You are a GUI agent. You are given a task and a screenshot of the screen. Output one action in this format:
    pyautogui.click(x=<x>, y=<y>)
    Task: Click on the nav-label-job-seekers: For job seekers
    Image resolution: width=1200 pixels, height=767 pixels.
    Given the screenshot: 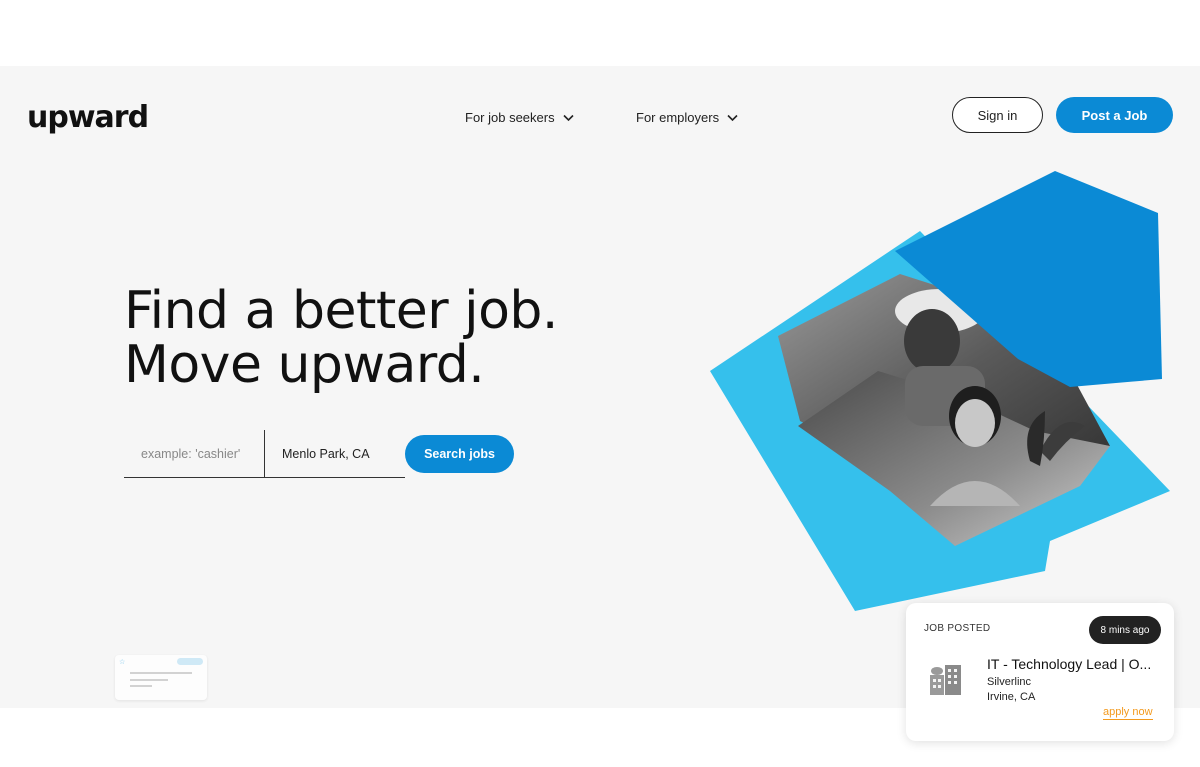 What is the action you would take?
    pyautogui.click(x=510, y=117)
    